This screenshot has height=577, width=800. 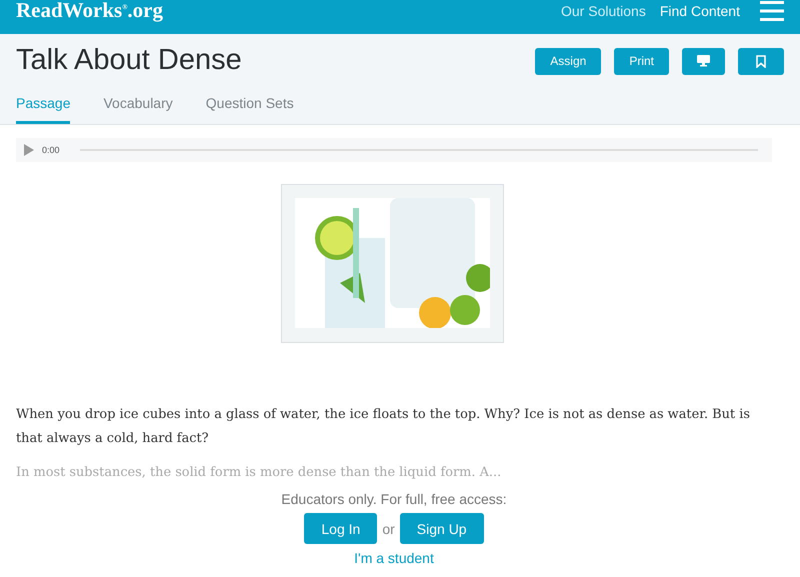 I want to click on bookmark-icon, so click(x=761, y=61).